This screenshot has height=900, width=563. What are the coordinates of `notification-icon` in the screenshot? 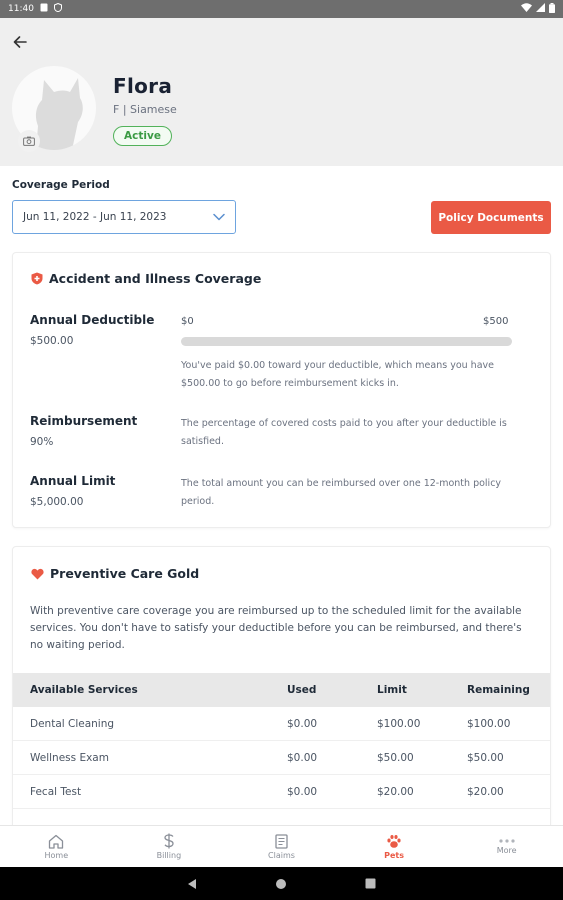 It's located at (44, 9).